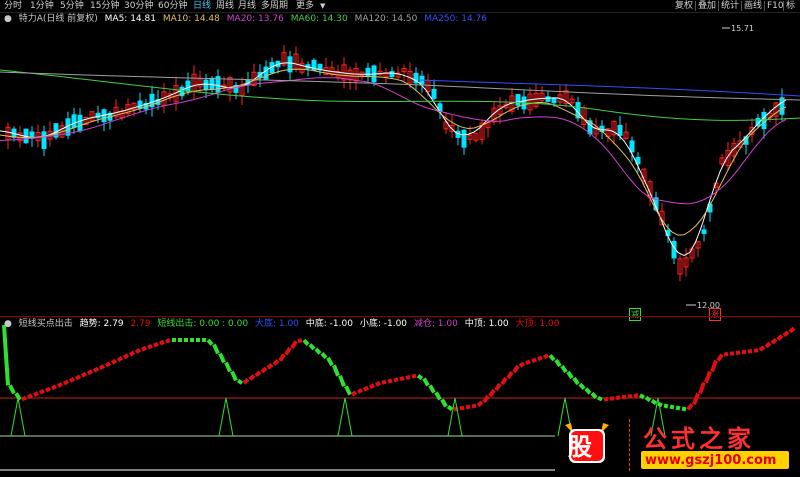  Describe the element at coordinates (635, 314) in the screenshot. I see `sell-signal-badge: 减` at that location.